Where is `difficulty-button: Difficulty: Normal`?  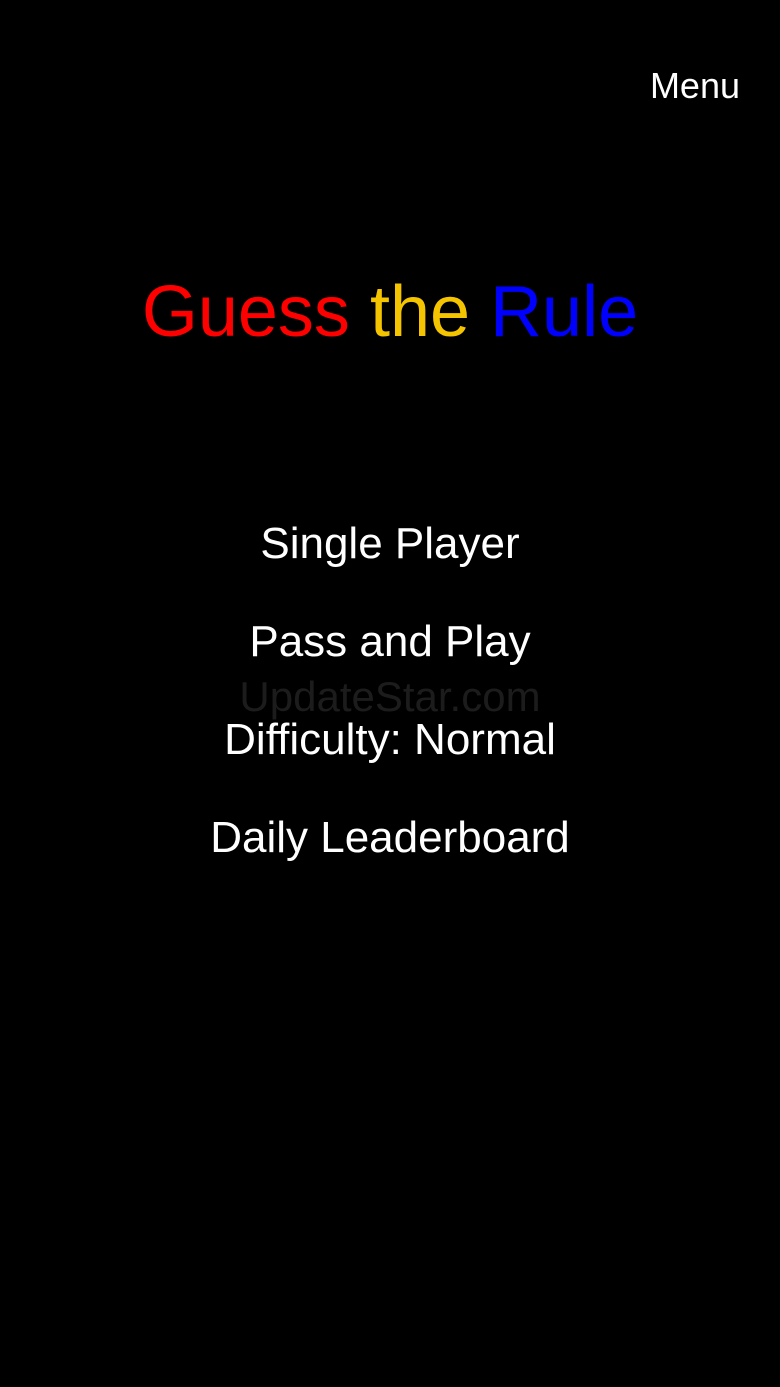 difficulty-button: Difficulty: Normal is located at coordinates (390, 740).